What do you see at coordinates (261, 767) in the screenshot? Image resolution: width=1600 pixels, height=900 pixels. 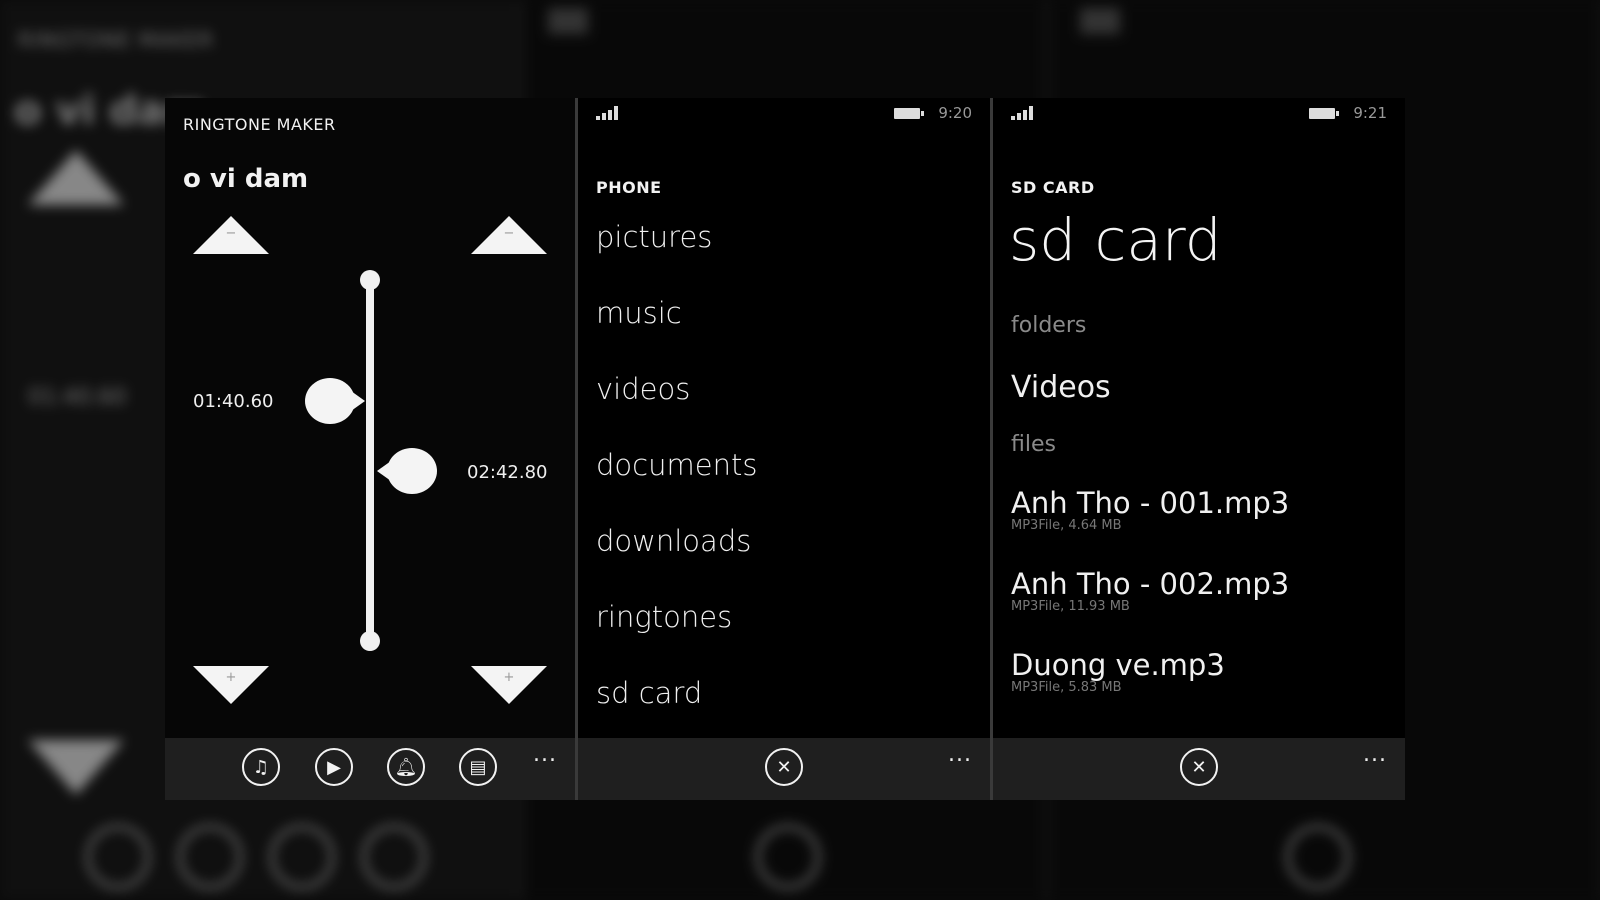 I see `music-note-icon: ♫` at bounding box center [261, 767].